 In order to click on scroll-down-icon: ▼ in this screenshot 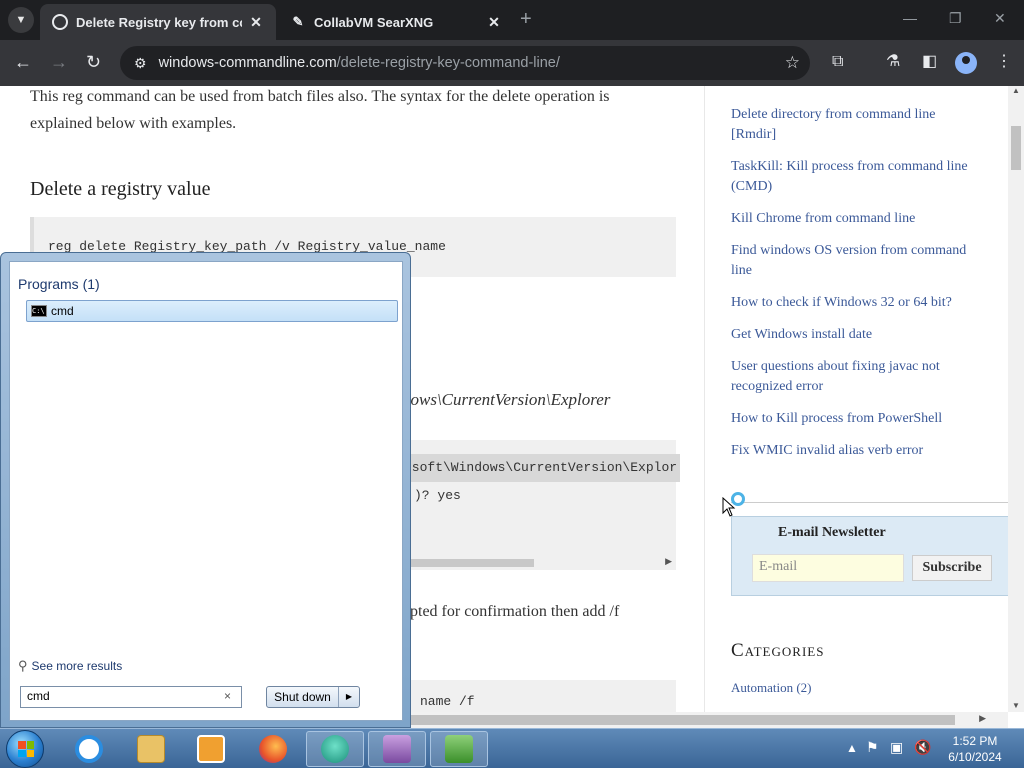, I will do `click(1016, 705)`.